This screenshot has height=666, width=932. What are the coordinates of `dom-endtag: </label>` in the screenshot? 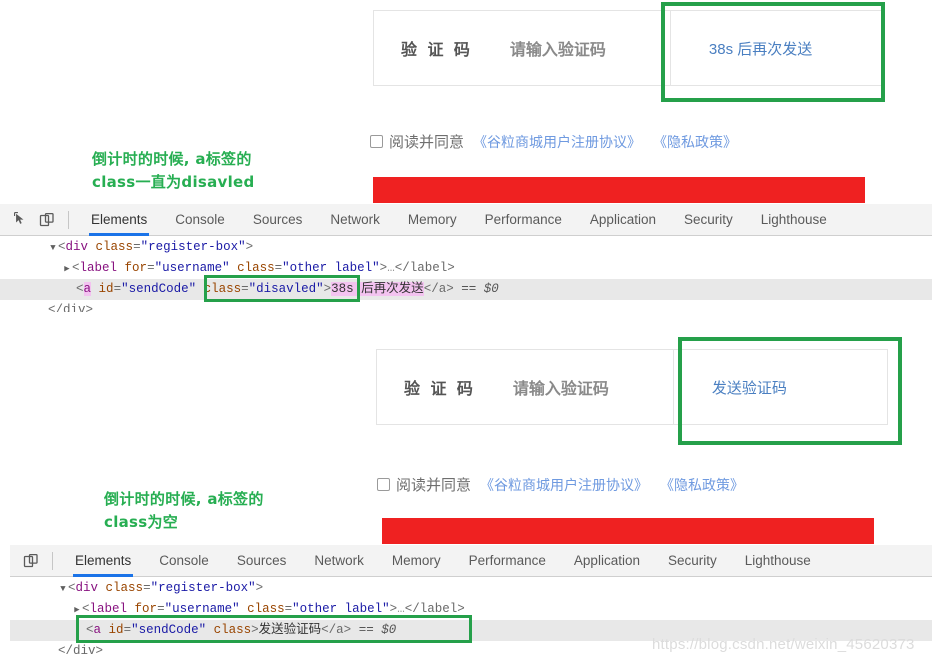 It's located at (434, 609).